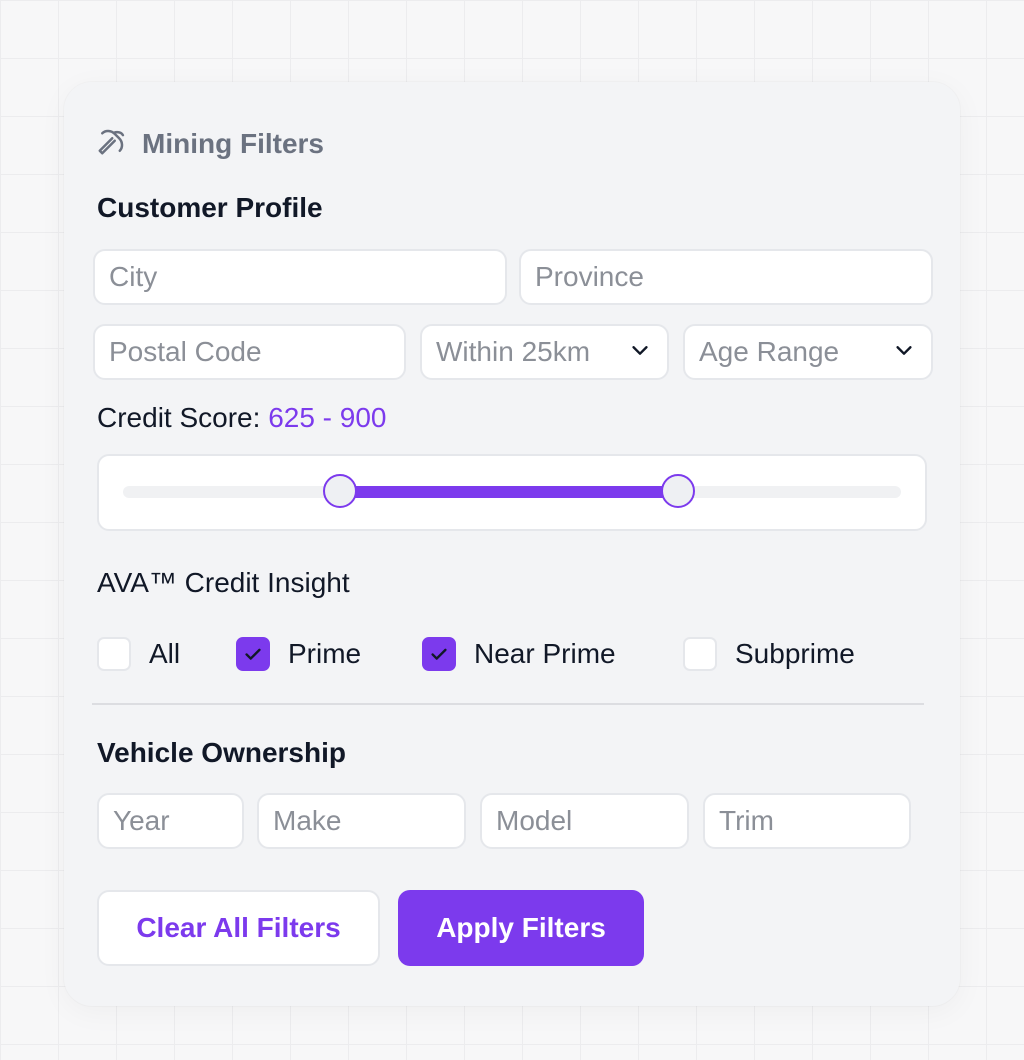 Image resolution: width=1024 pixels, height=1060 pixels. What do you see at coordinates (700, 654) in the screenshot?
I see `checkbox-subprime` at bounding box center [700, 654].